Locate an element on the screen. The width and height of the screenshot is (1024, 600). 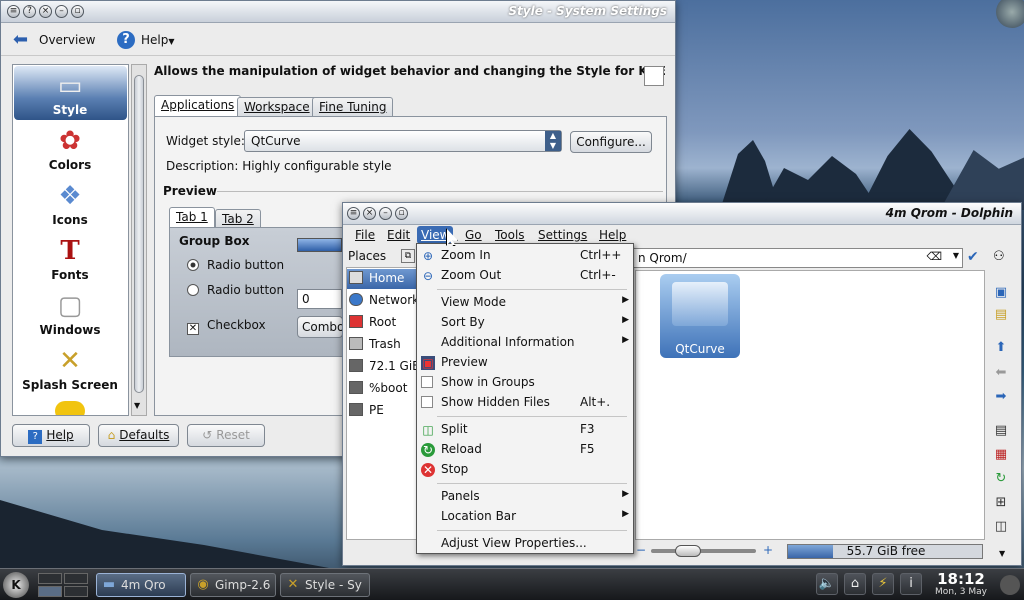
new-window-icon: ▣ is located at coordinates (1001, 293).